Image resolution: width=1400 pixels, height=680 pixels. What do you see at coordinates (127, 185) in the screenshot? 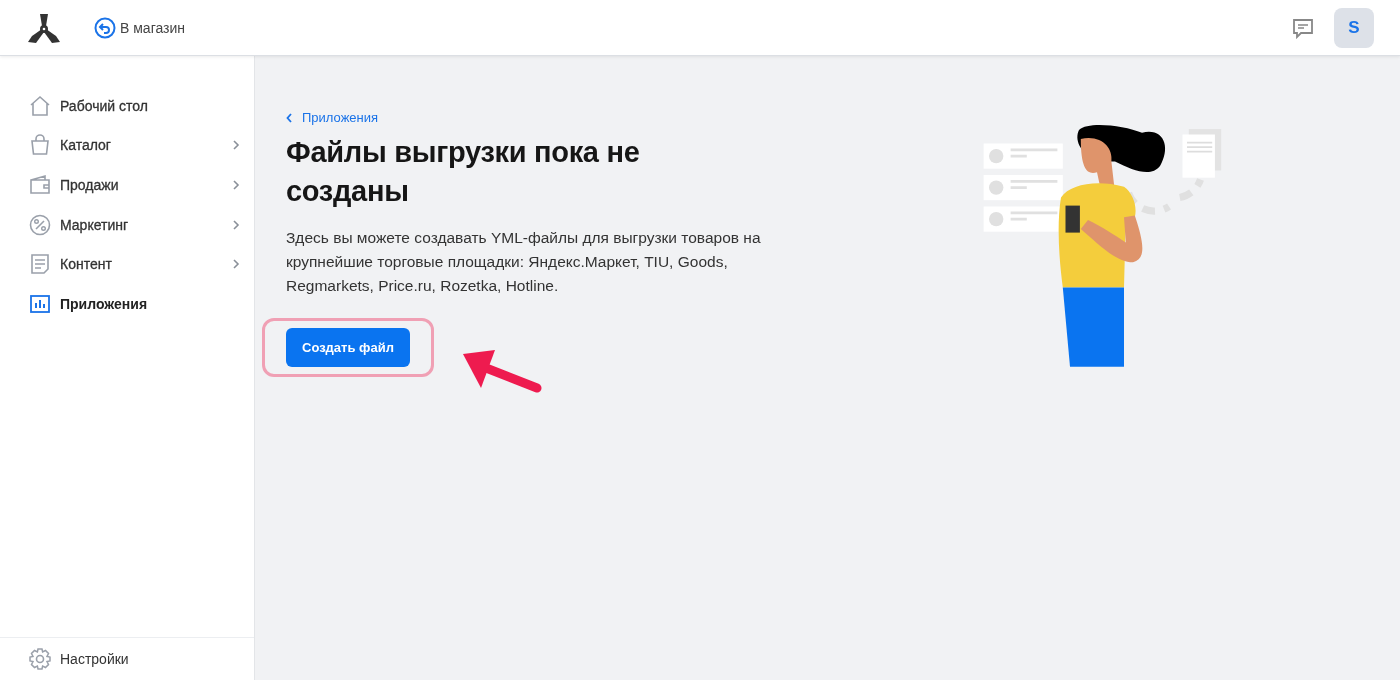
I see `sidebar-item: Продажи` at bounding box center [127, 185].